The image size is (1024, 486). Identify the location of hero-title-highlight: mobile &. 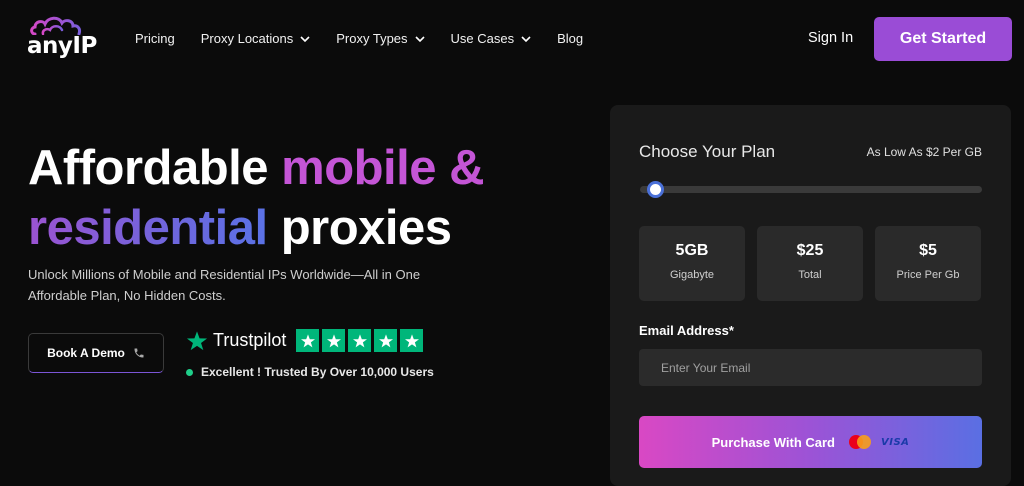
(383, 168).